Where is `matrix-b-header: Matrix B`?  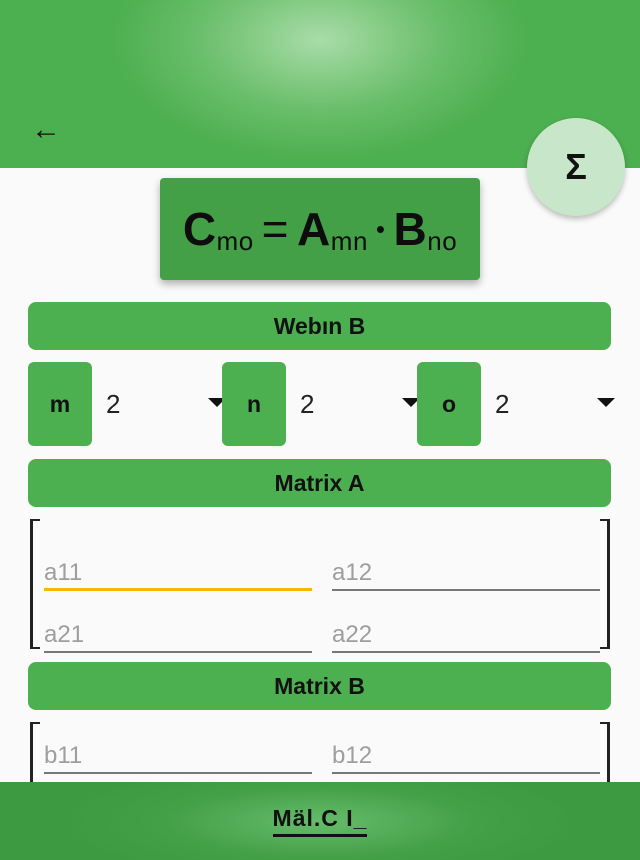 matrix-b-header: Matrix B is located at coordinates (319, 686).